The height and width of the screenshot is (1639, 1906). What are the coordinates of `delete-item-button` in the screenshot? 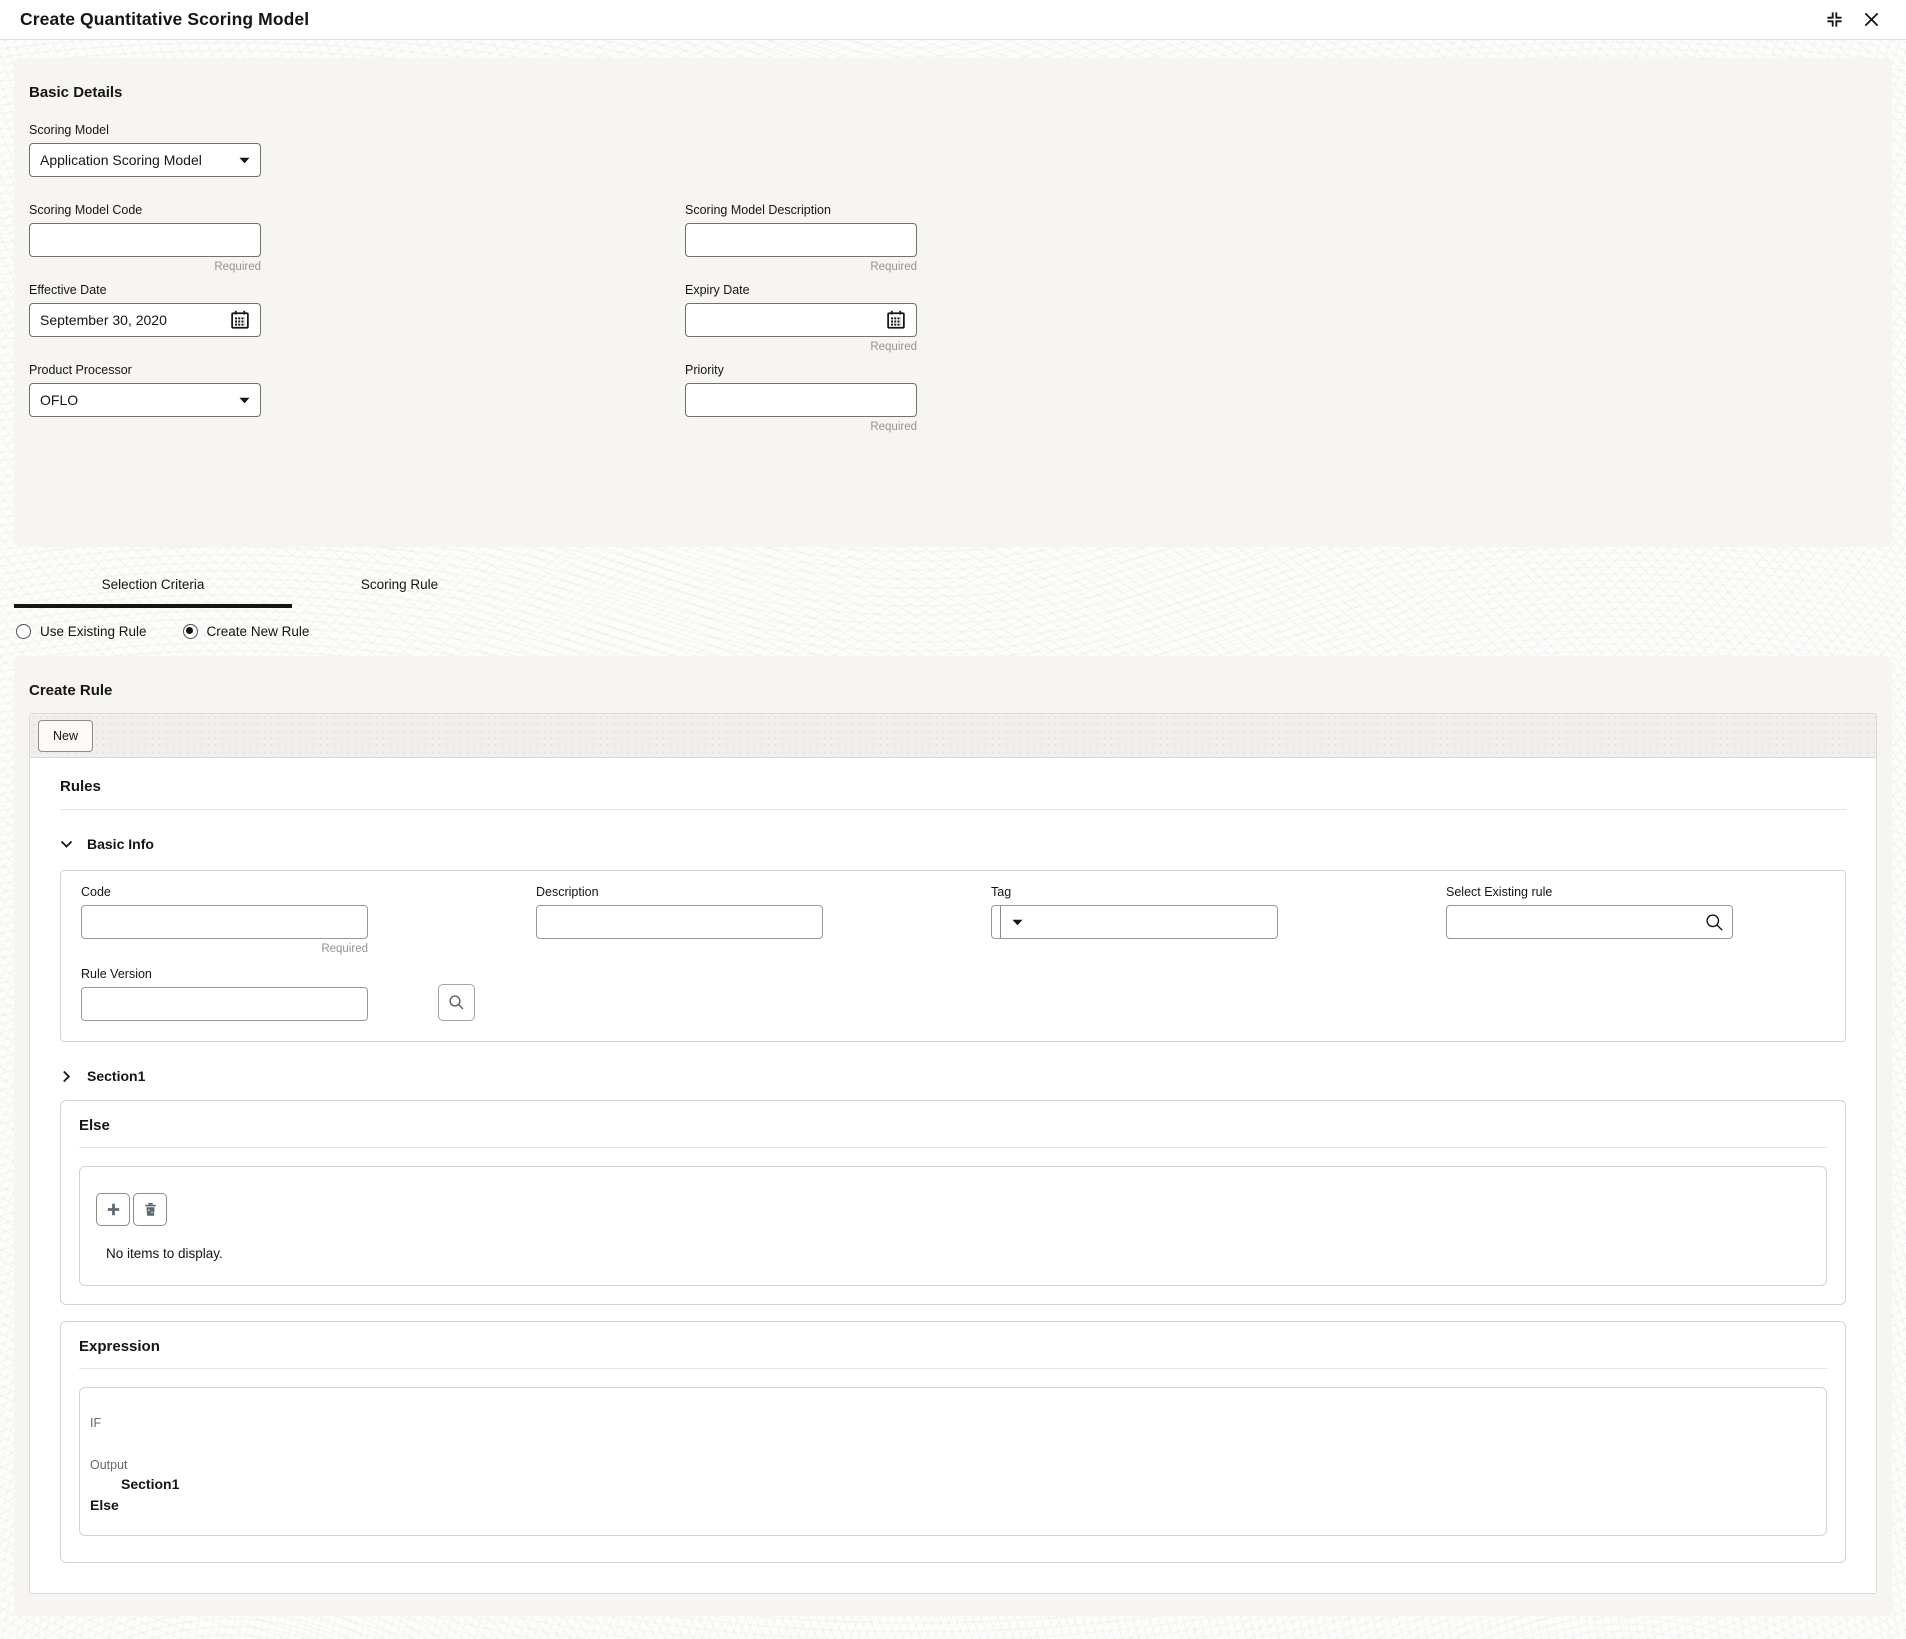 It's located at (150, 1209).